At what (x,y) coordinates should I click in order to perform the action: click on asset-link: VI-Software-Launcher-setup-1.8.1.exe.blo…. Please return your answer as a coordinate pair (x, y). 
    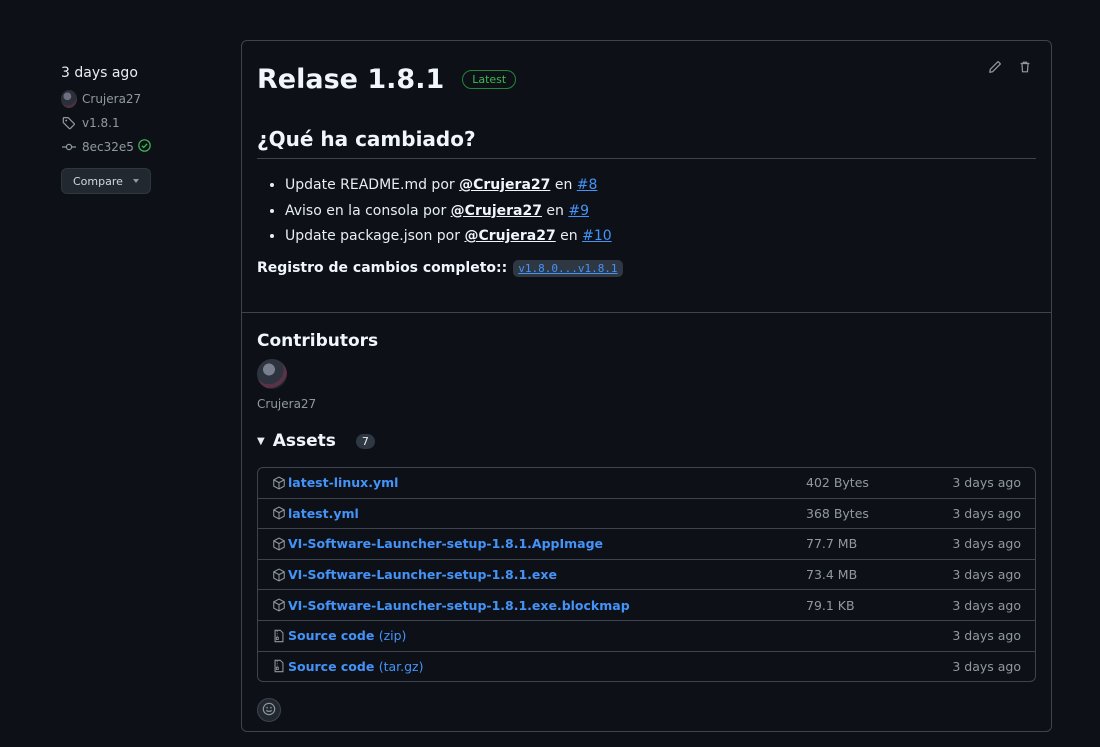
    Looking at the image, I should click on (547, 605).